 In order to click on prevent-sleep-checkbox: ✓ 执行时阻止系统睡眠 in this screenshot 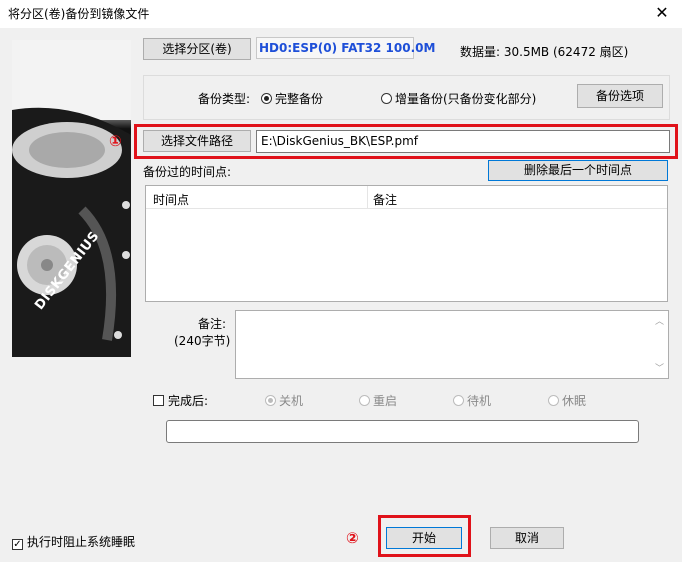, I will do `click(73, 541)`.